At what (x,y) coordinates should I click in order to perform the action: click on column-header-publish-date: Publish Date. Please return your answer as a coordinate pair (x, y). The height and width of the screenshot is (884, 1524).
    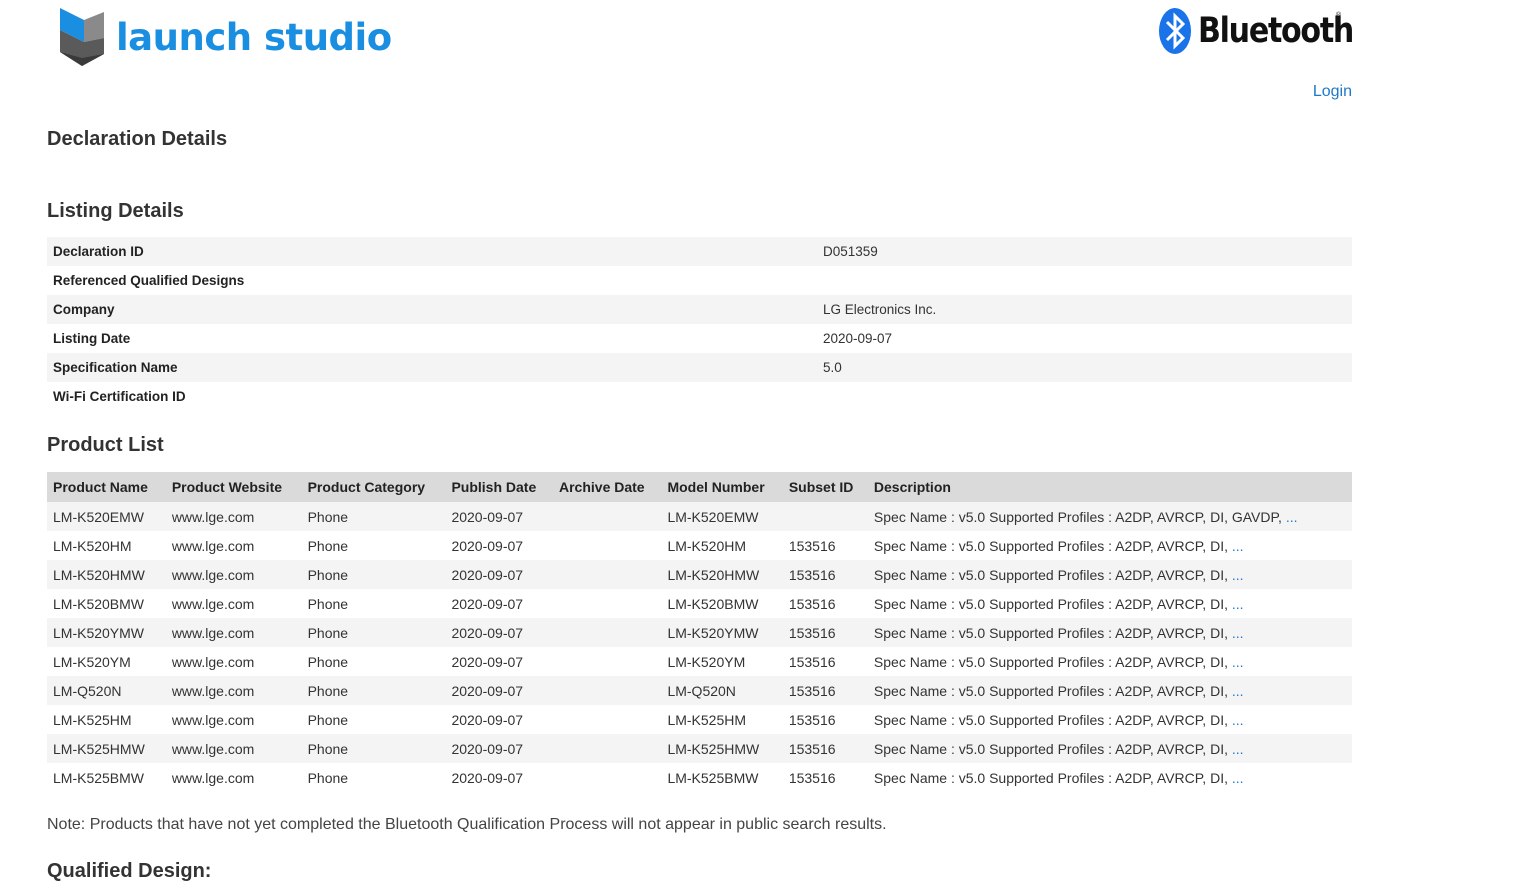
    Looking at the image, I should click on (499, 487).